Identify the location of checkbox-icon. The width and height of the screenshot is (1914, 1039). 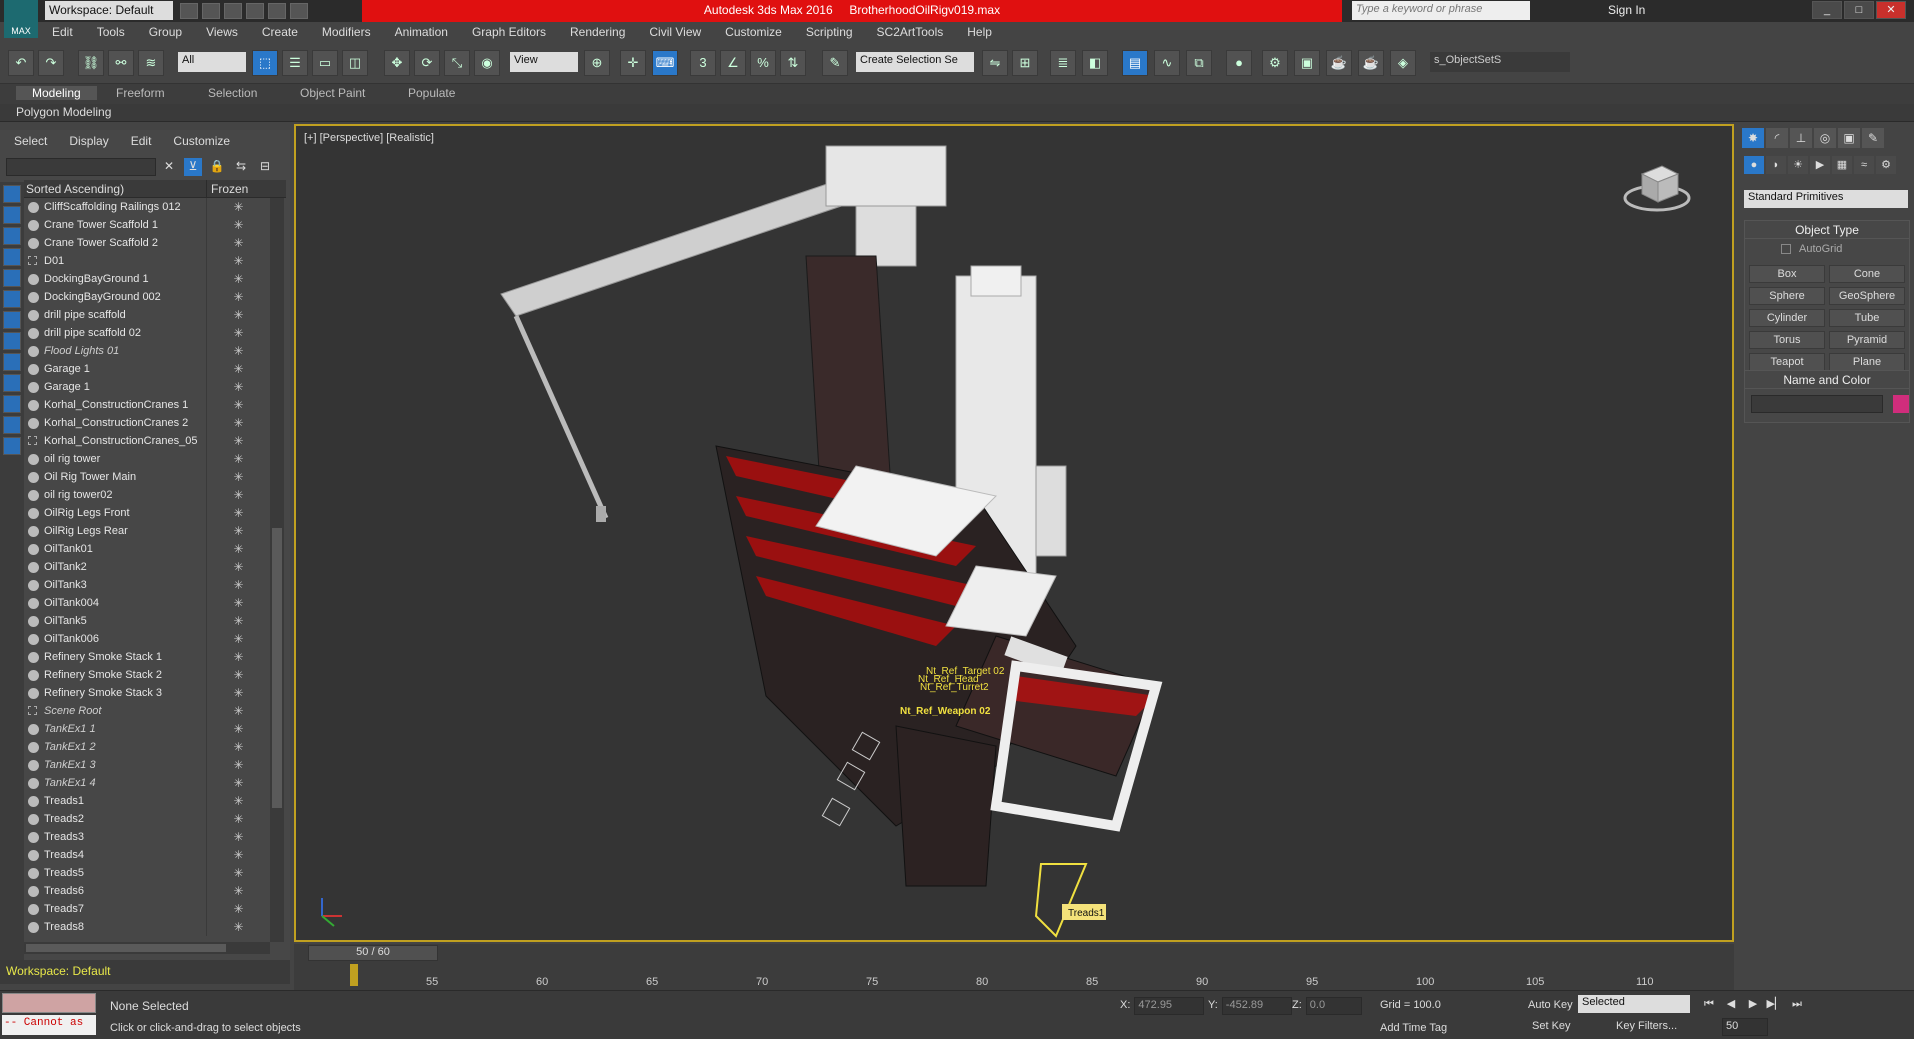
(1786, 249).